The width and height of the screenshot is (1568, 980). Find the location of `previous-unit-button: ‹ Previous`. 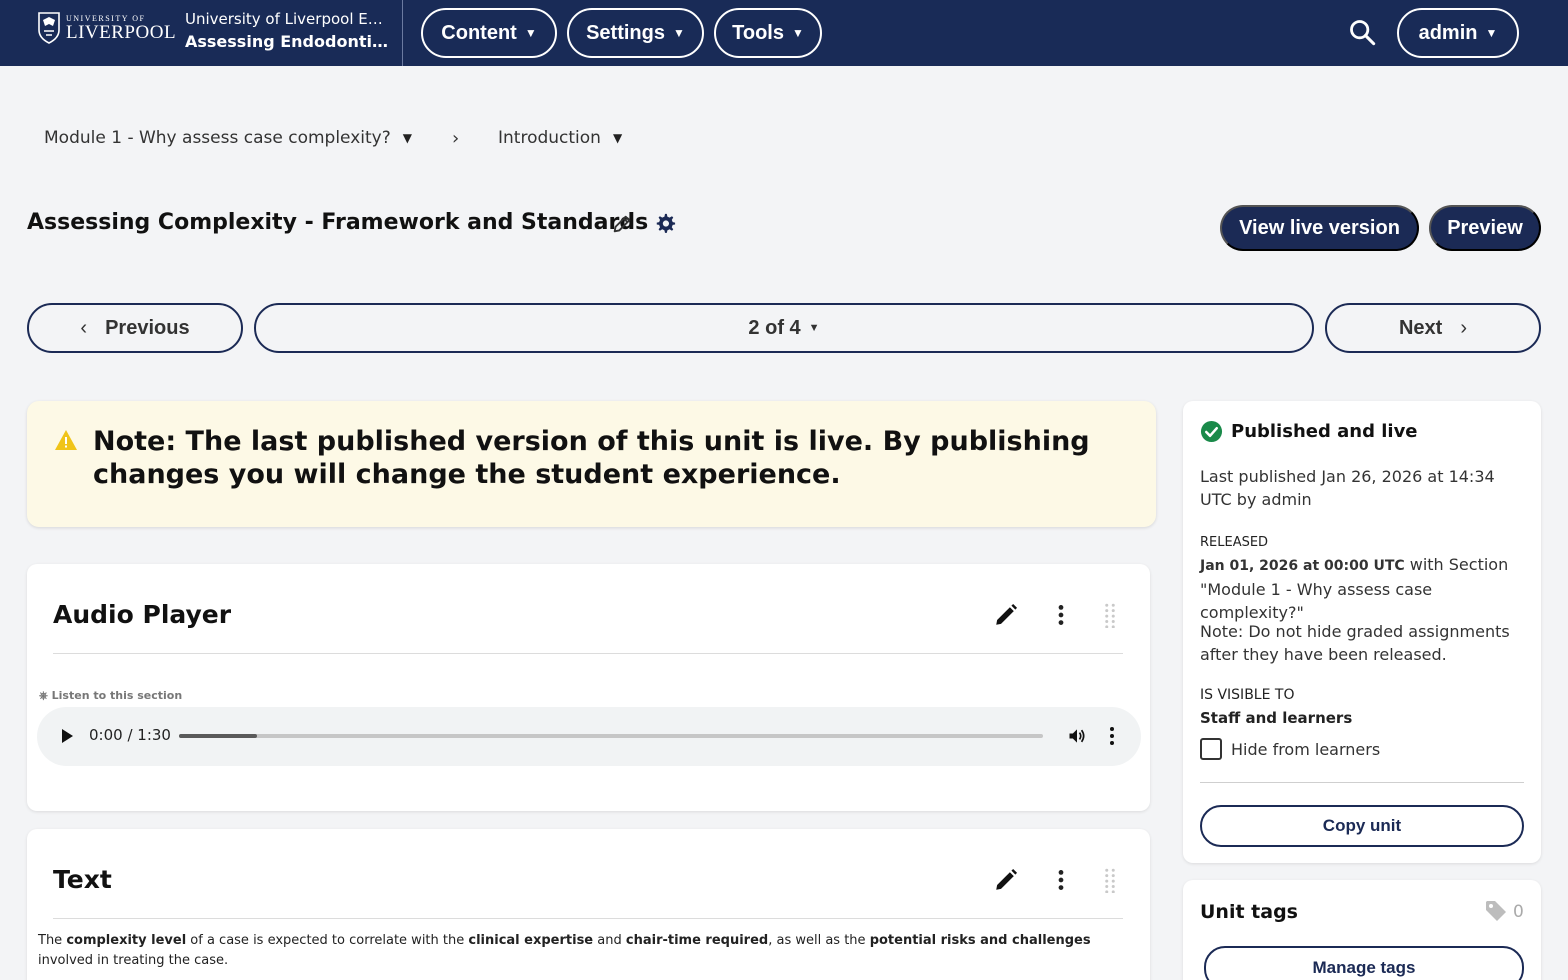

previous-unit-button: ‹ Previous is located at coordinates (135, 328).